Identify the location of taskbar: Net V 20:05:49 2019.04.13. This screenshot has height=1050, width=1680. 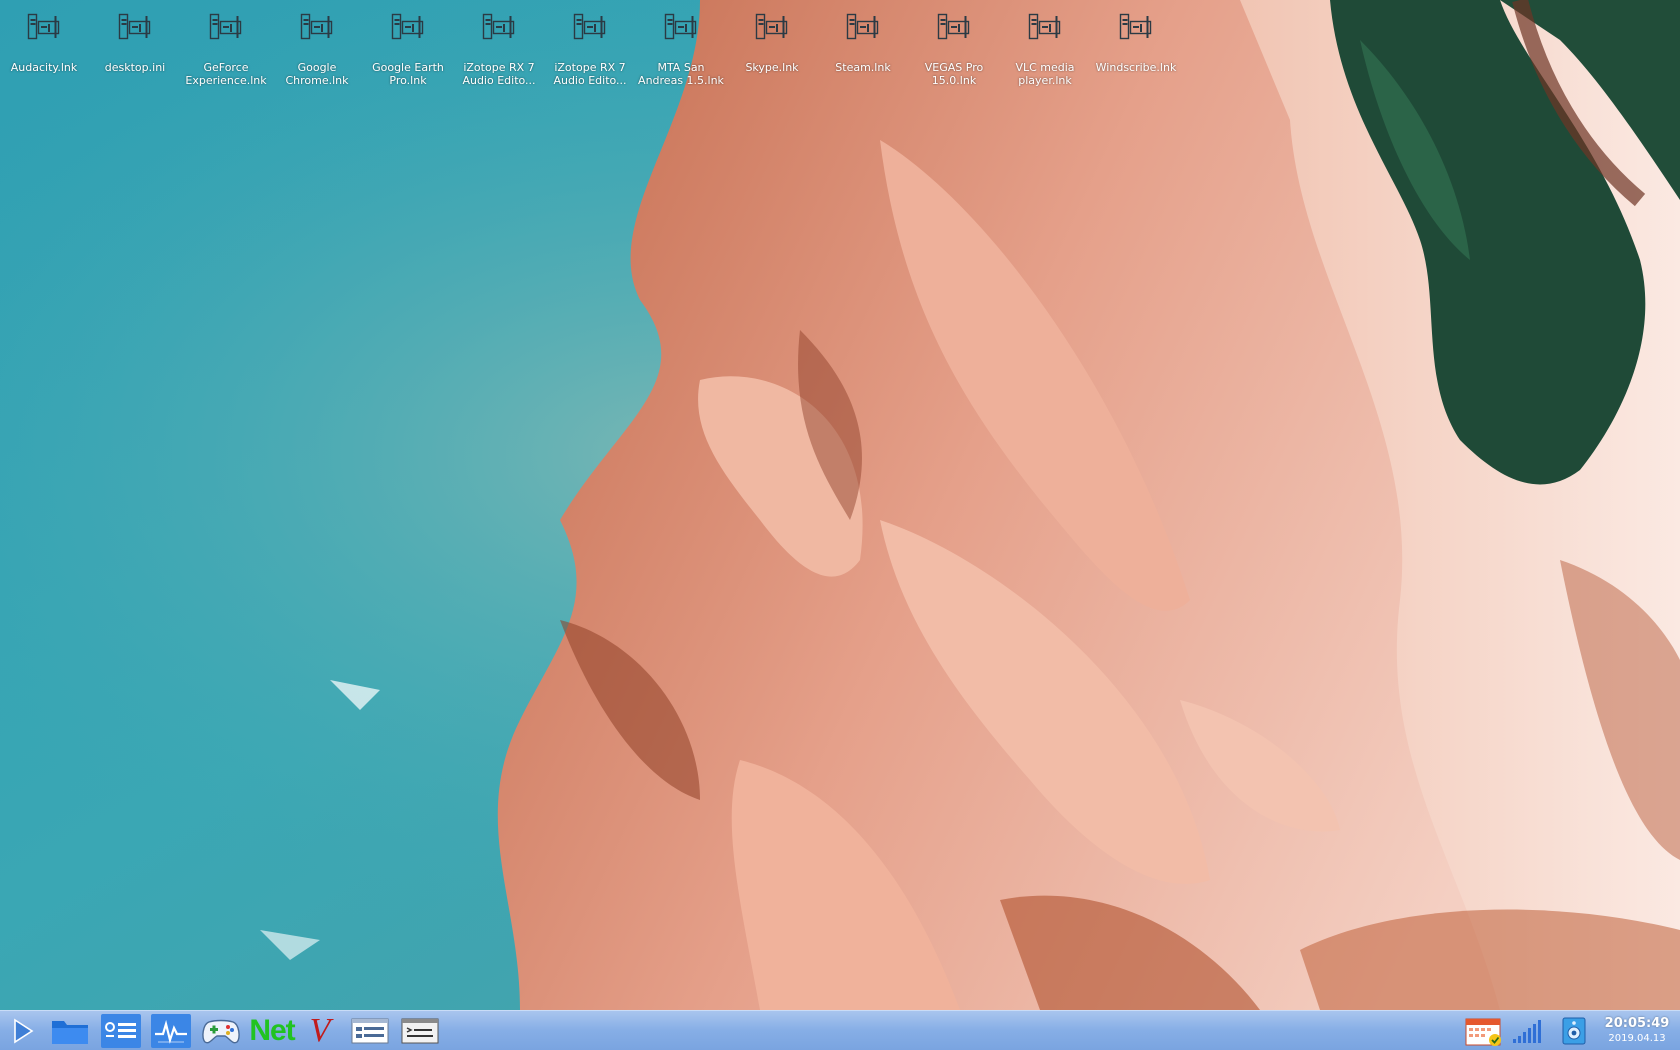
(840, 1030).